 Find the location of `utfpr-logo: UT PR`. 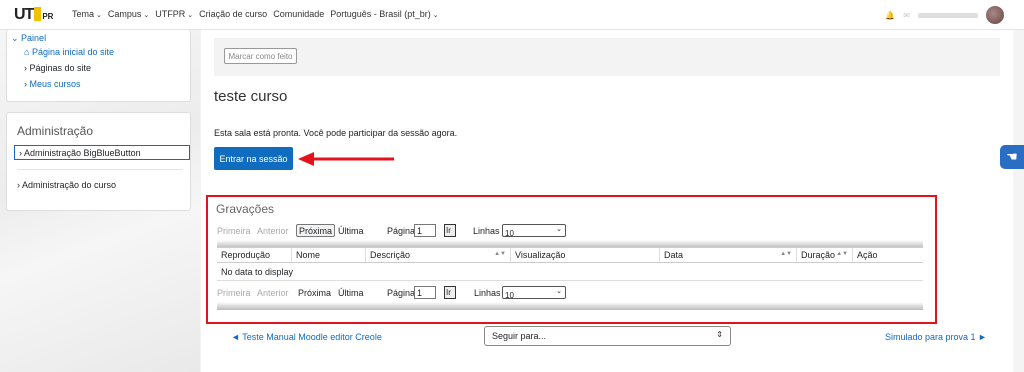

utfpr-logo: UT PR is located at coordinates (33, 15).